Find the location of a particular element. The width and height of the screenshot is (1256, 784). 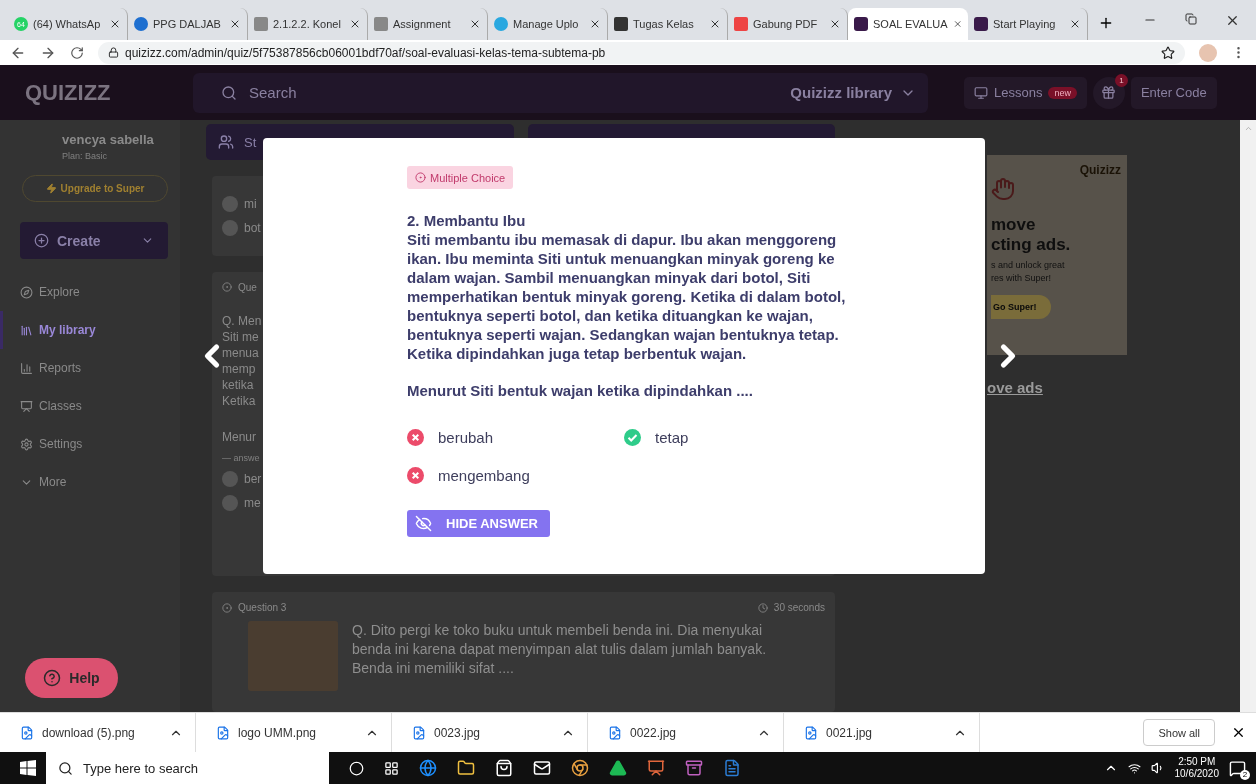

remove-ads-link: ove ads is located at coordinates (1057, 387).